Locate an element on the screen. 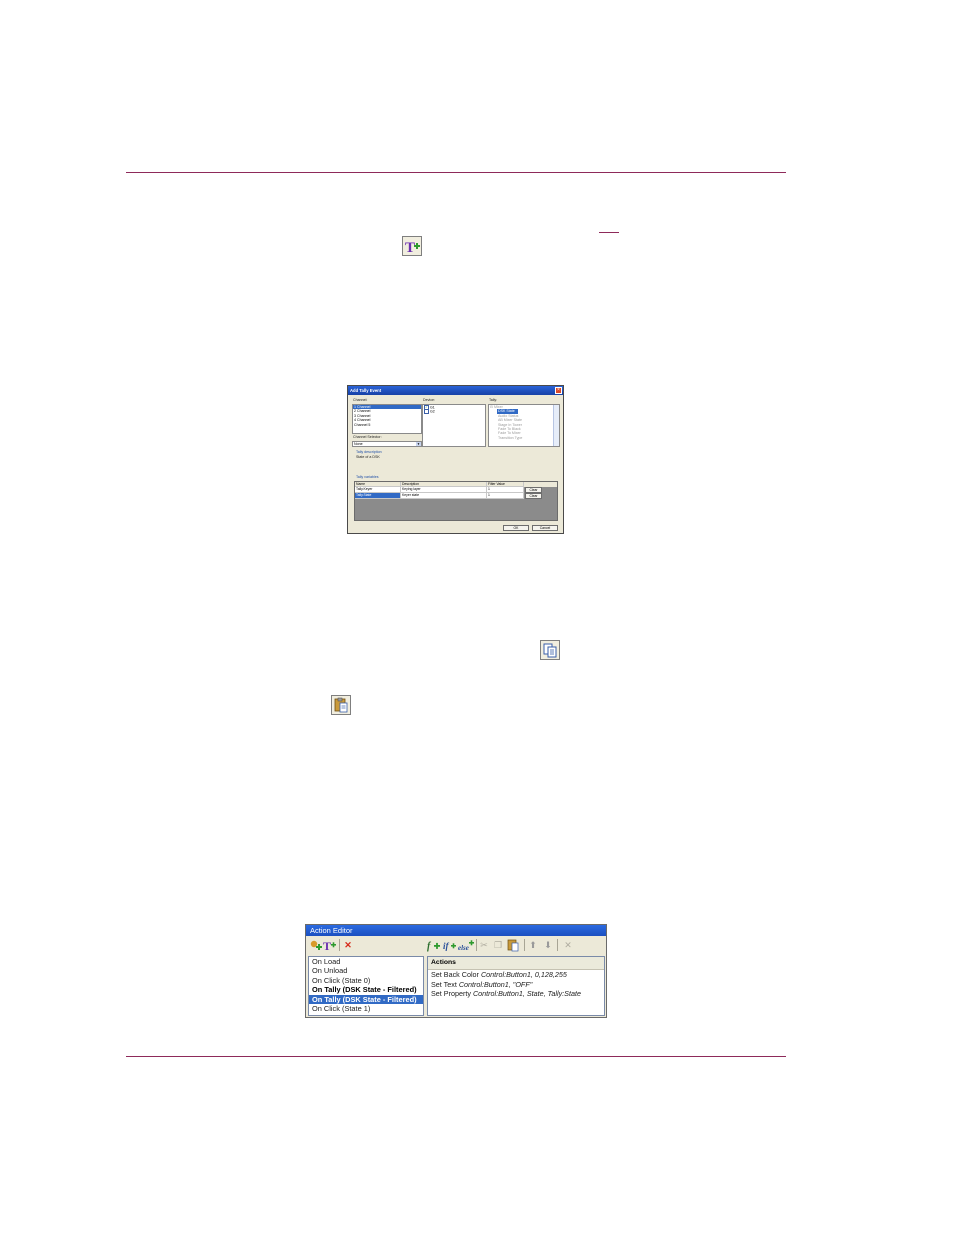  actions-header: Actions is located at coordinates (516, 963).